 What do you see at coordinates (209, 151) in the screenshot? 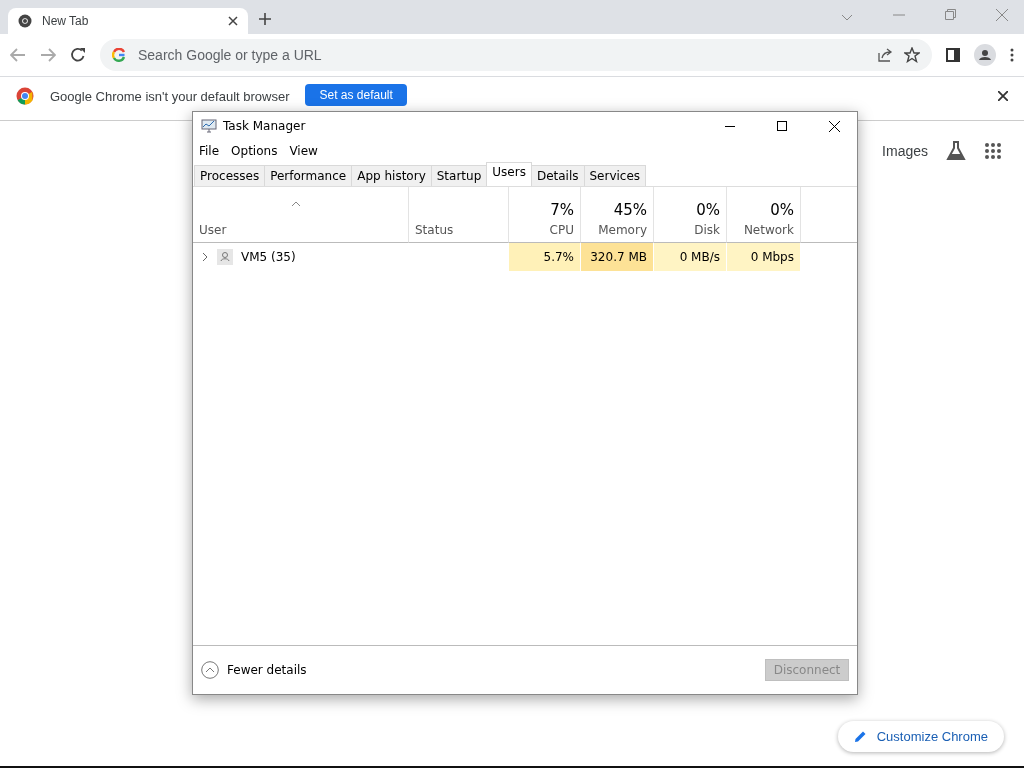
I see `menu-item: File` at bounding box center [209, 151].